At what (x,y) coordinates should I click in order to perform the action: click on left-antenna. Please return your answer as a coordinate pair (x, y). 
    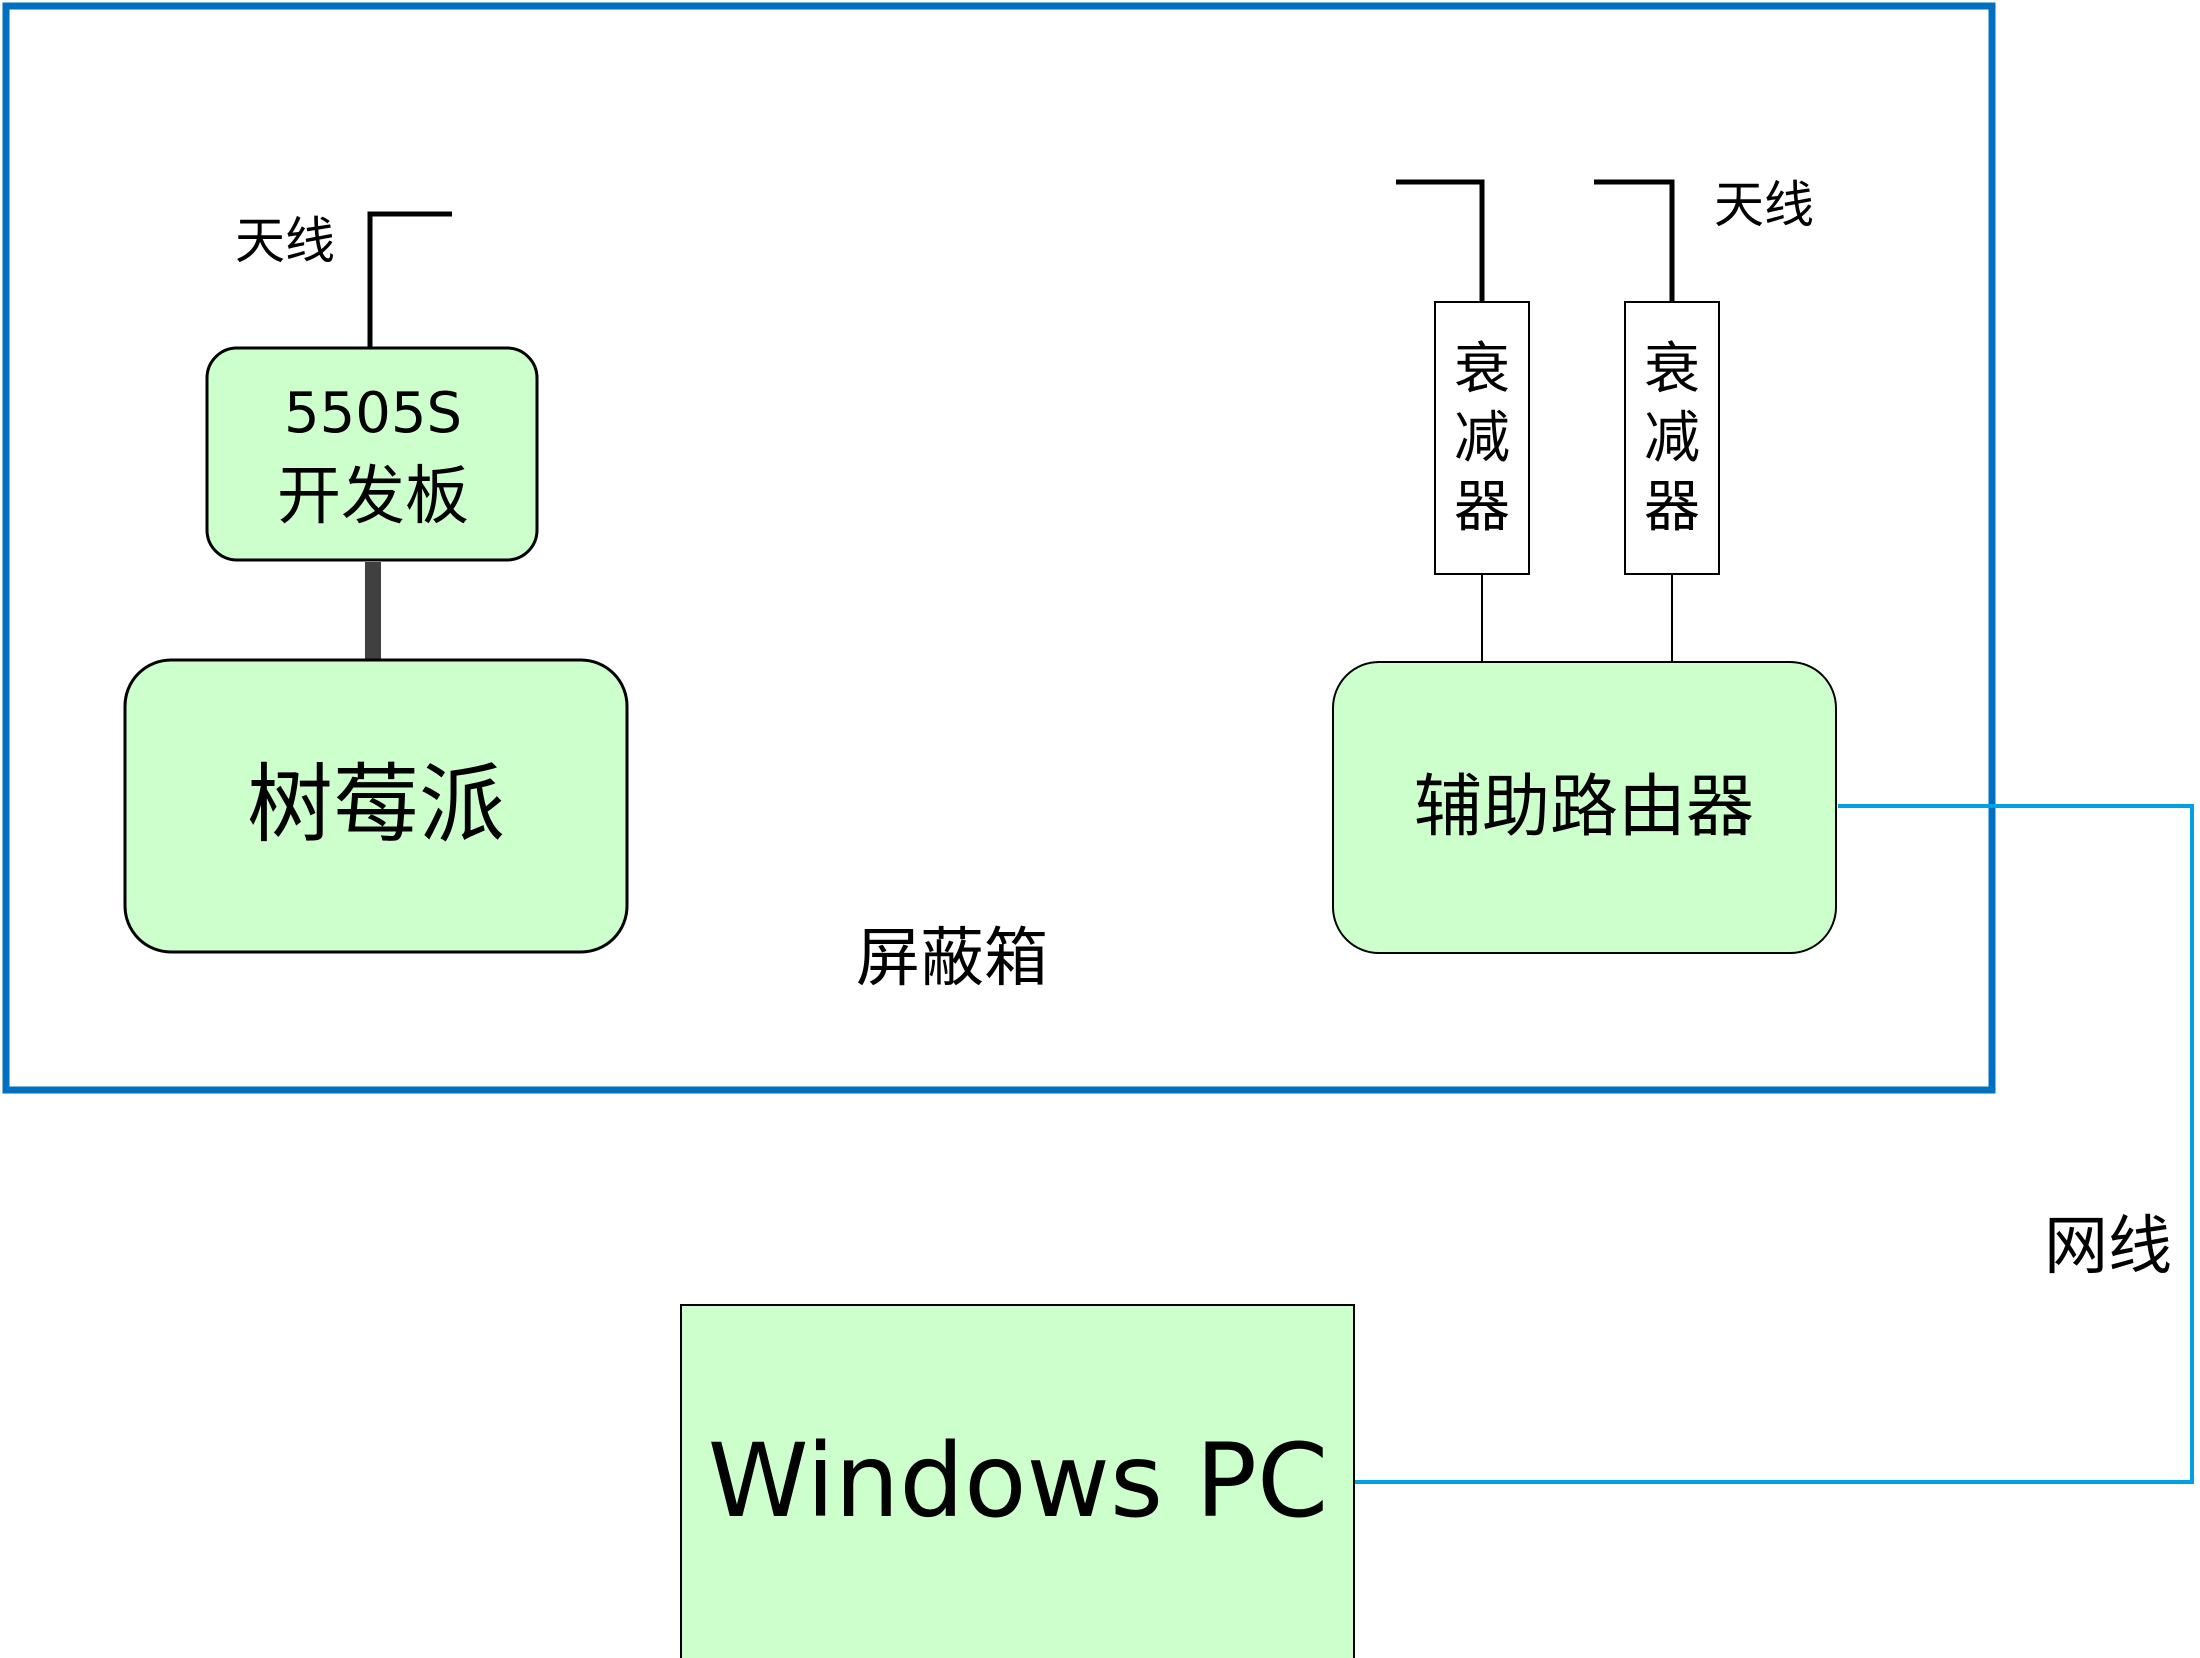
    Looking at the image, I should click on (409, 279).